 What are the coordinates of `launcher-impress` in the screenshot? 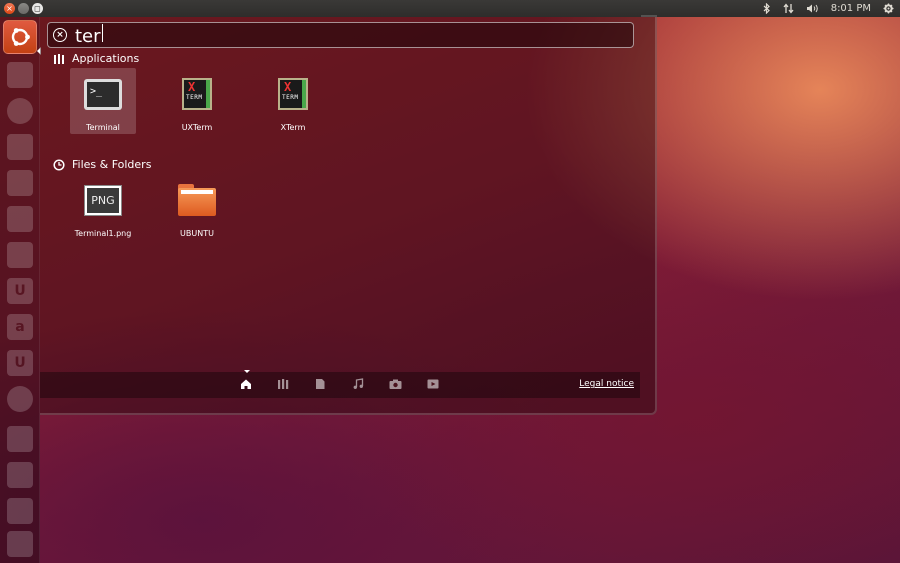 It's located at (20, 219).